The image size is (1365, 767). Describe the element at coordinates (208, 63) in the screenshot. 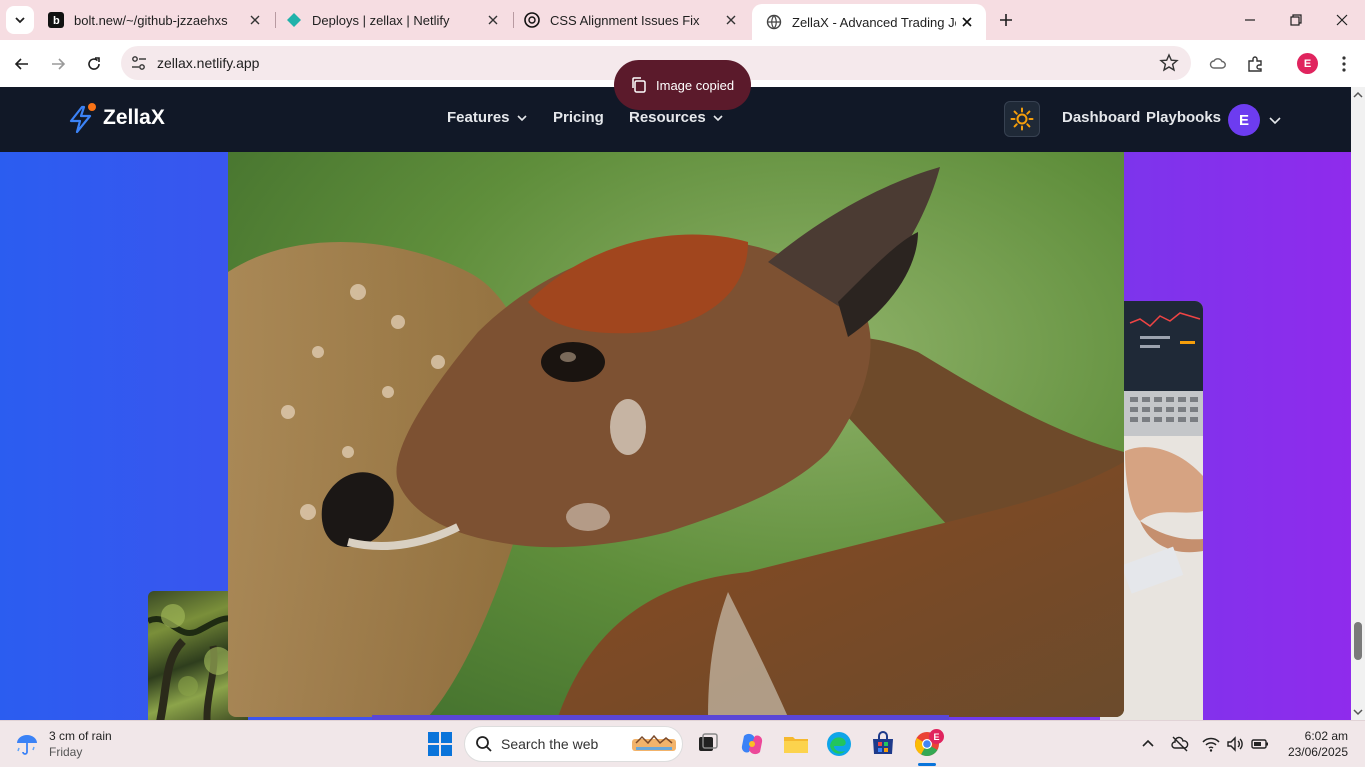

I see `url-text: zellax.netlify.app` at that location.